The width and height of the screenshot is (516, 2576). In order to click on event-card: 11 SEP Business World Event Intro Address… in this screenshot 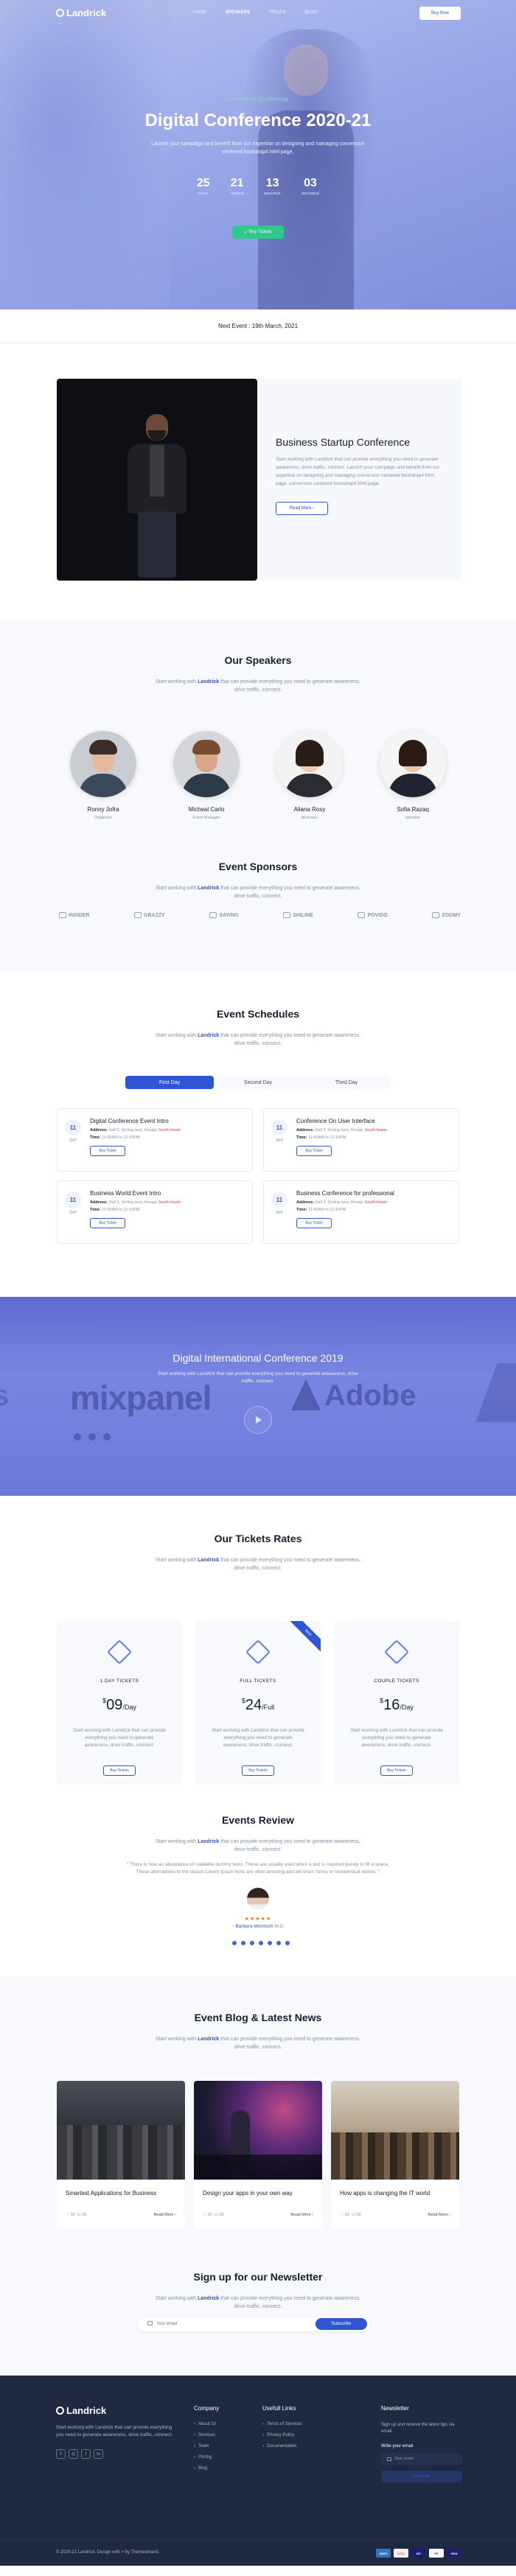, I will do `click(155, 1212)`.